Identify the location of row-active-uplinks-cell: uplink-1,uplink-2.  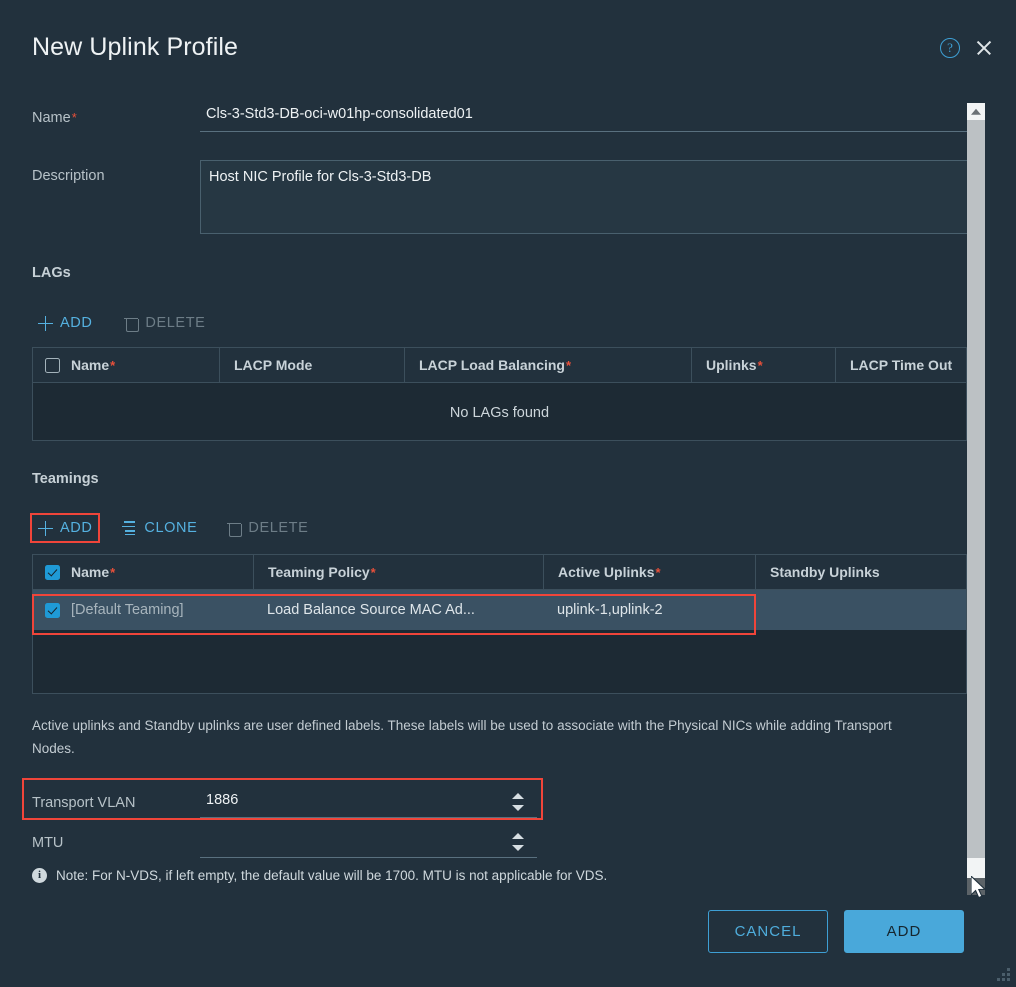
(610, 610).